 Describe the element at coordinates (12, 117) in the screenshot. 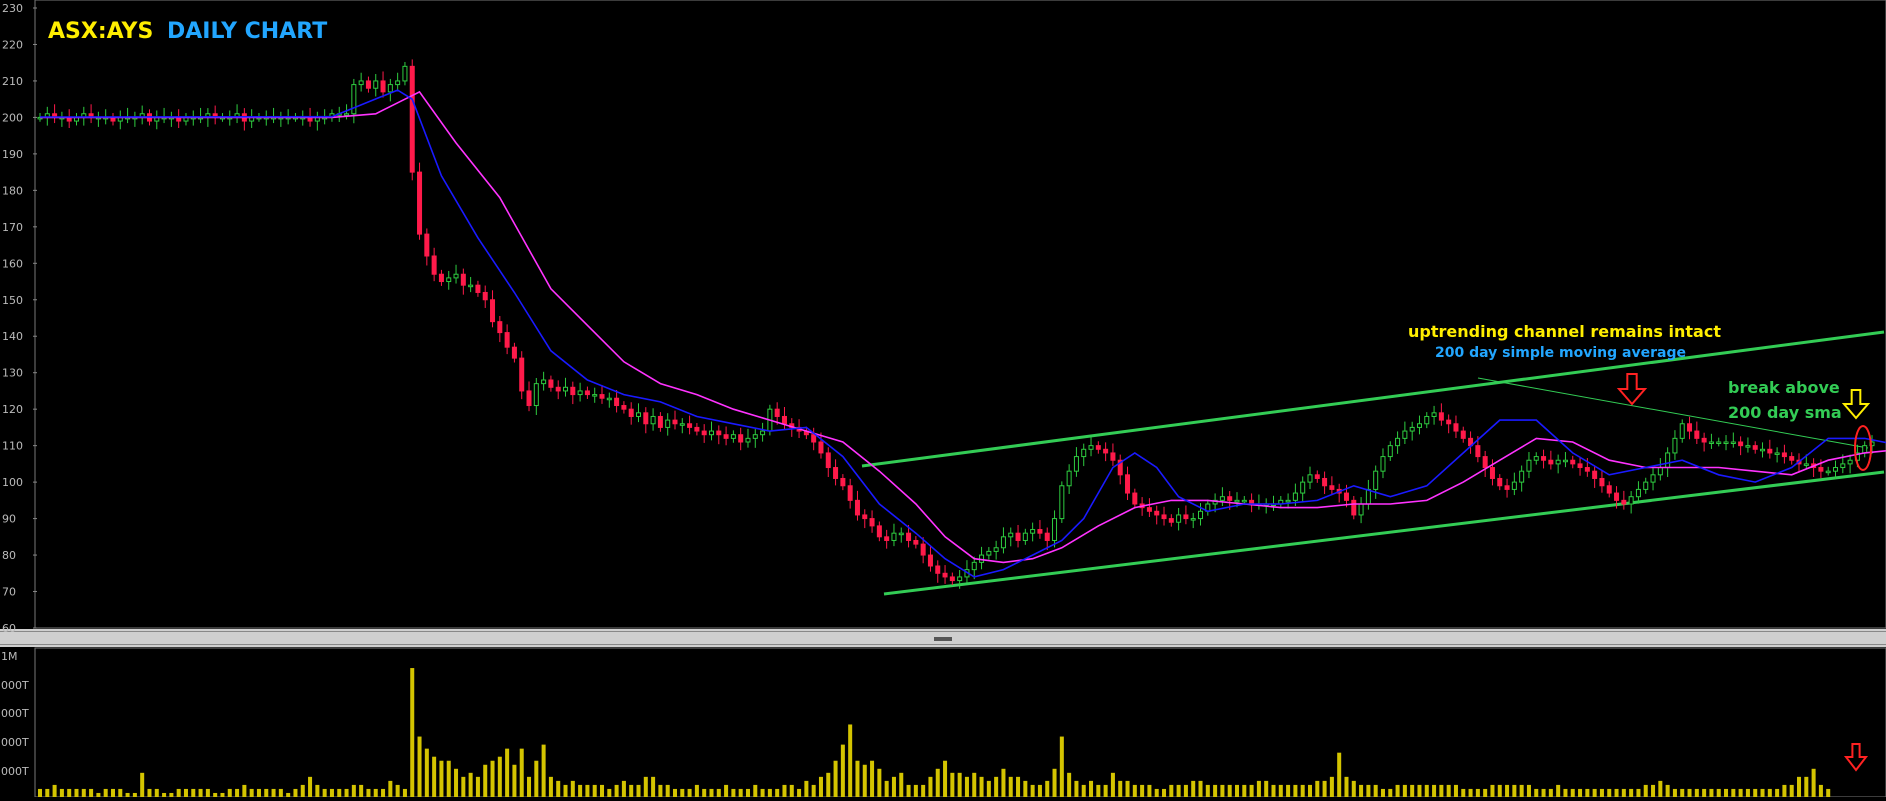

I see `price-tick-label: 200` at that location.